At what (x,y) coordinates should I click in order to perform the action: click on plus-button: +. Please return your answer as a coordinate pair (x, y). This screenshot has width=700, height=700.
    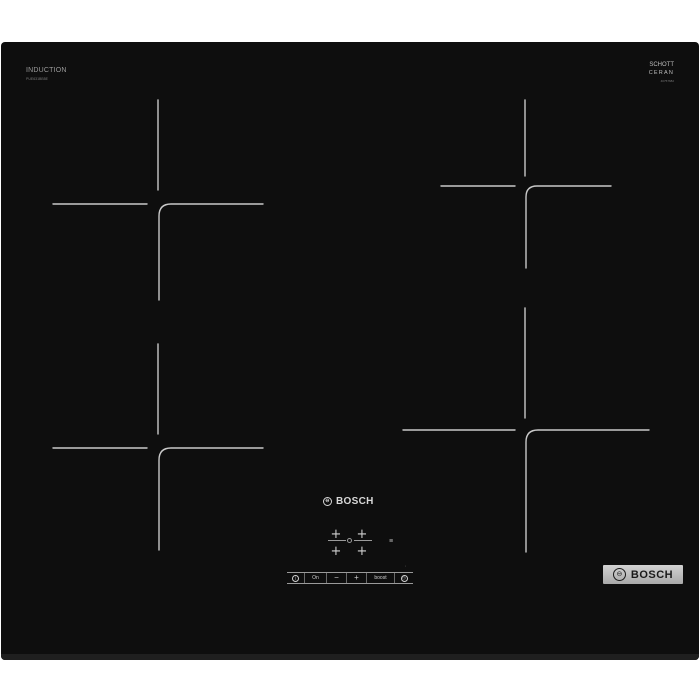
    Looking at the image, I should click on (357, 578).